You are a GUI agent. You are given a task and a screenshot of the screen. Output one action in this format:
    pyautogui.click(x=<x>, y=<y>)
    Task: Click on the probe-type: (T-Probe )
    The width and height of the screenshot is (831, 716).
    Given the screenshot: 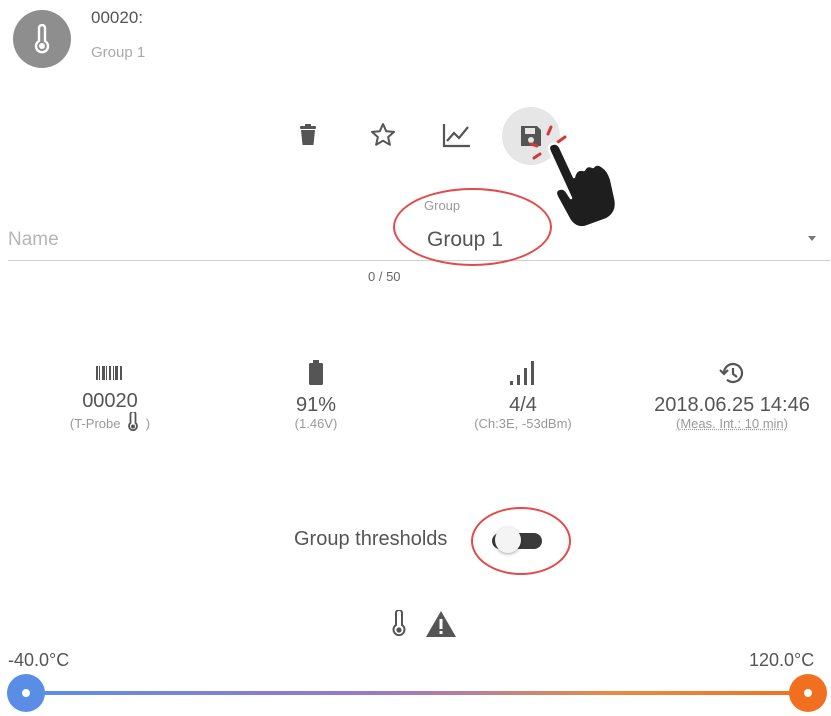 What is the action you would take?
    pyautogui.click(x=110, y=421)
    